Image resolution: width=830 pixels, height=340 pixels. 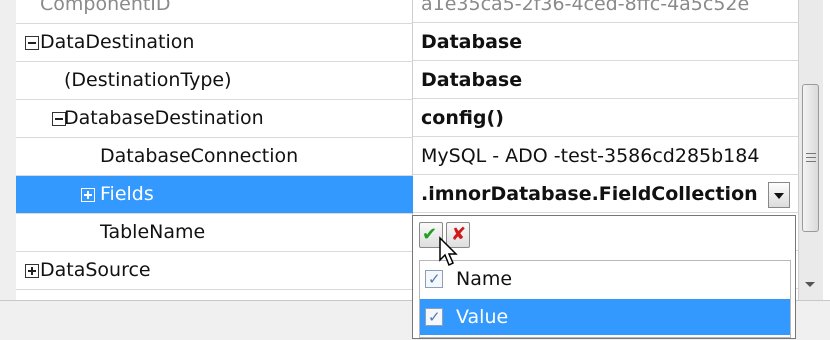 I want to click on list-item-label: Name, so click(x=484, y=279).